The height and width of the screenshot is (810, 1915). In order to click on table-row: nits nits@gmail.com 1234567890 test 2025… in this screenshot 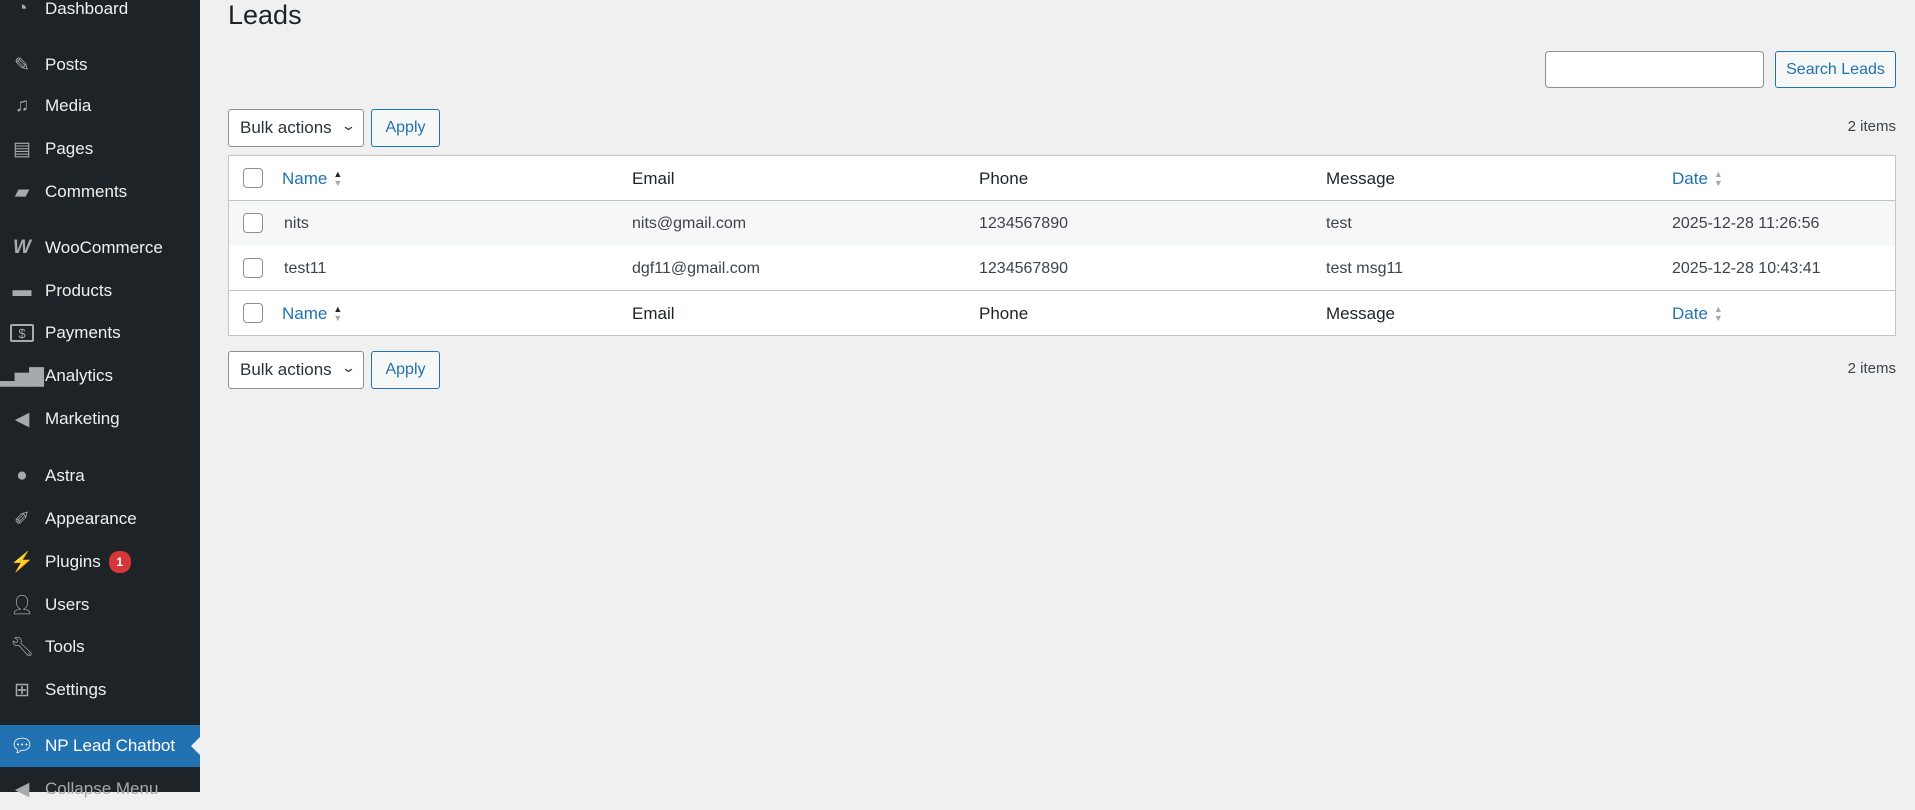, I will do `click(1062, 223)`.